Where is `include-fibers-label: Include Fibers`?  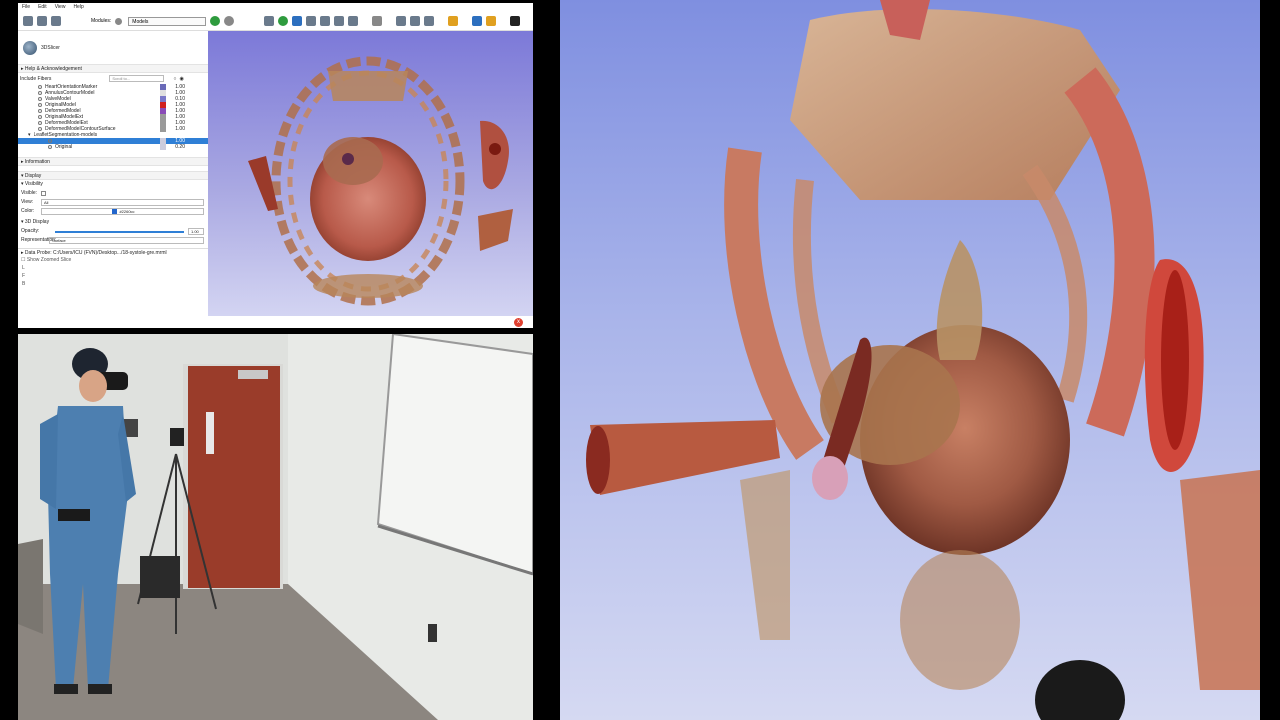 include-fibers-label: Include Fibers is located at coordinates (36, 78).